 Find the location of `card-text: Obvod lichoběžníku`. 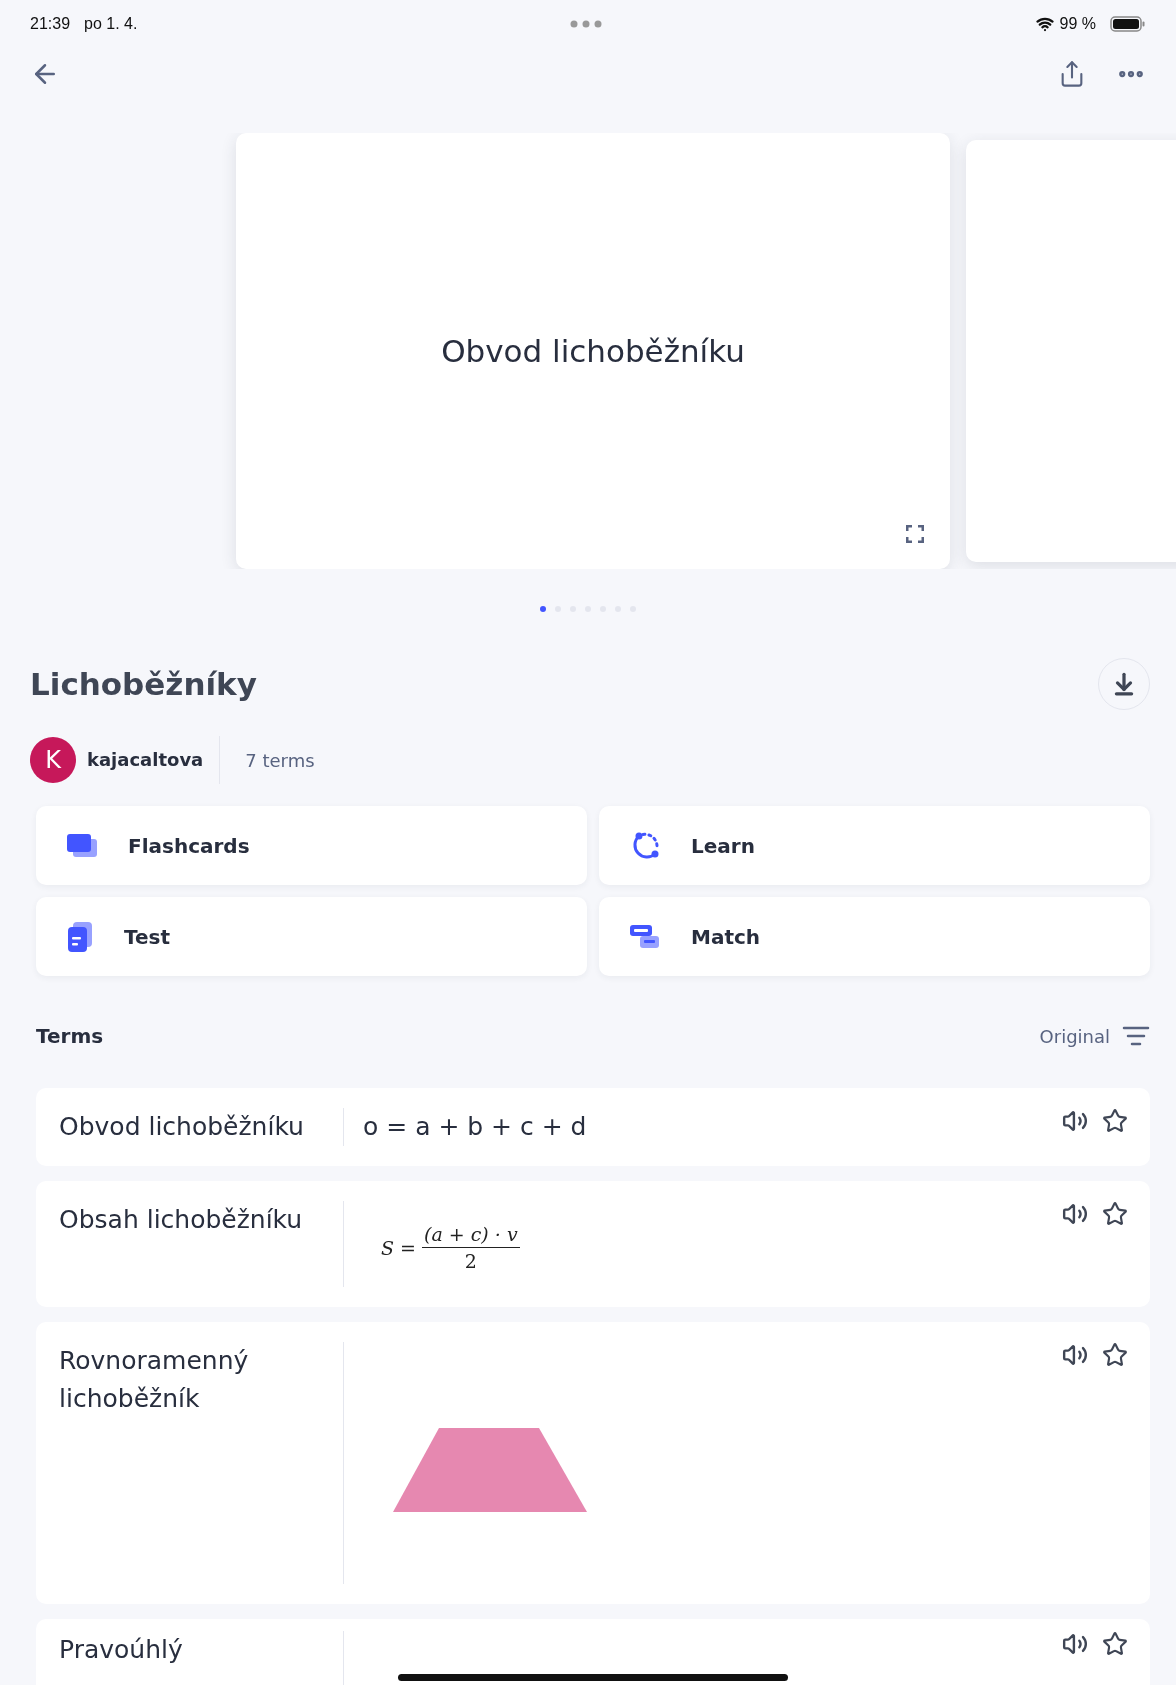

card-text: Obvod lichoběžníku is located at coordinates (593, 351).